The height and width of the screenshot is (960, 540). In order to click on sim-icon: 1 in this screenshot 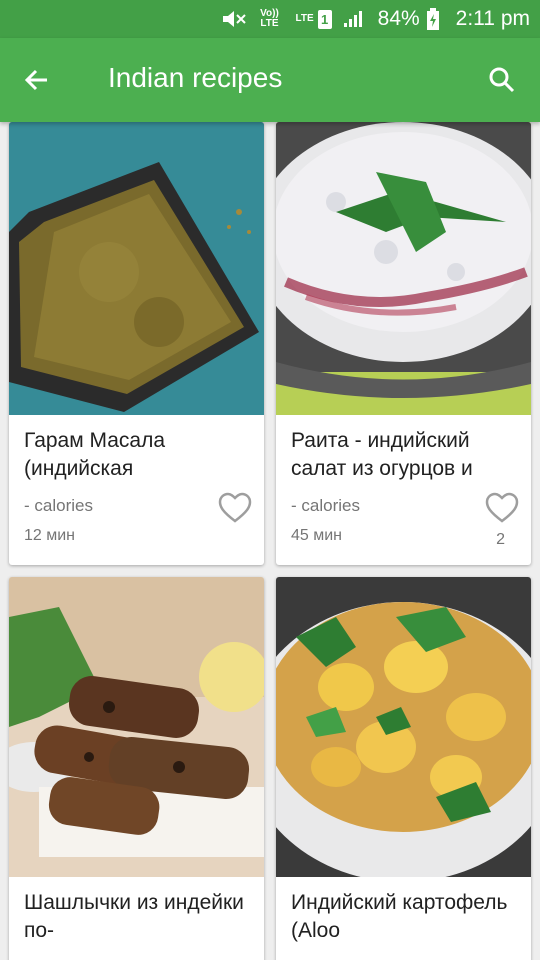, I will do `click(324, 19)`.